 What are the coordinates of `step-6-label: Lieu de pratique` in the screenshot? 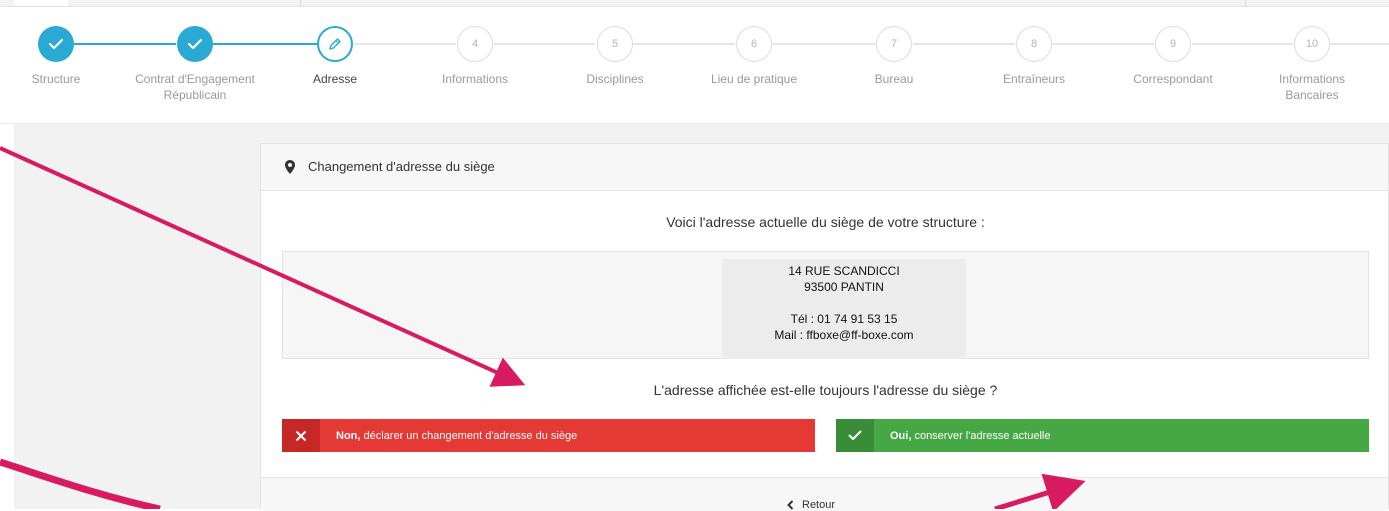 It's located at (754, 79).